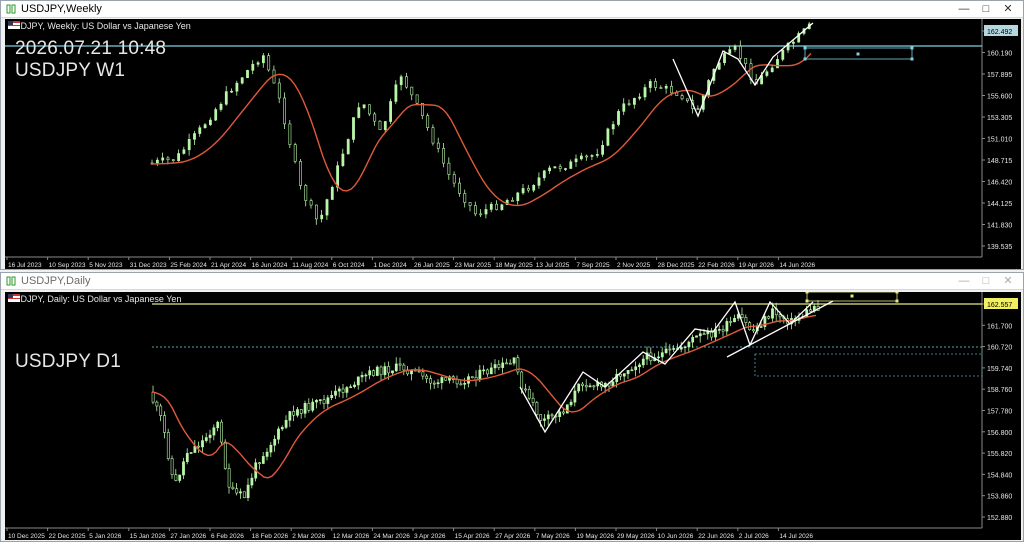  I want to click on time-axis-label: 27 Apr 2026, so click(512, 536).